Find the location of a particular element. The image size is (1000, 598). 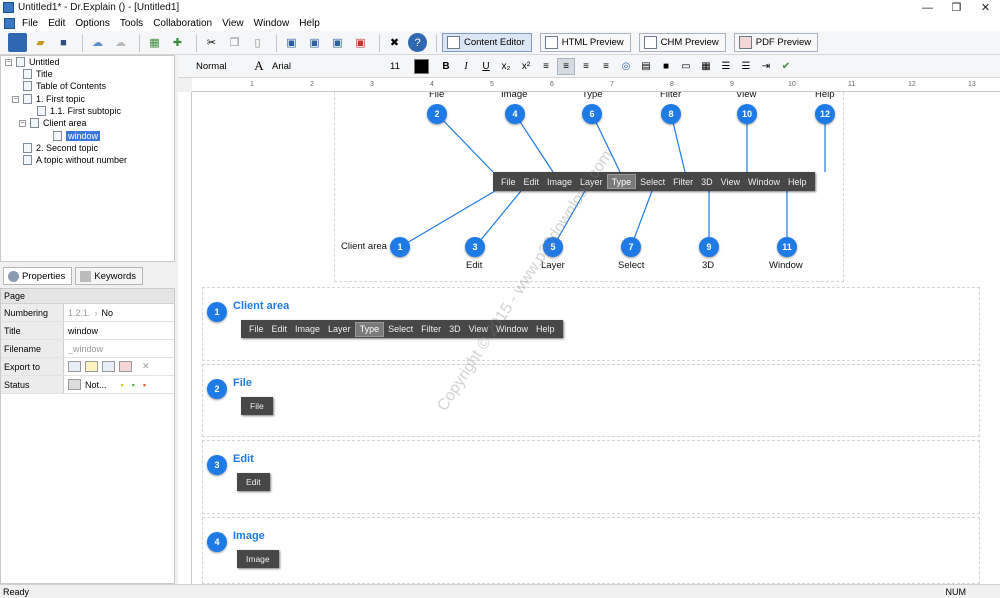

justify-icon: ≡ is located at coordinates (606, 66).